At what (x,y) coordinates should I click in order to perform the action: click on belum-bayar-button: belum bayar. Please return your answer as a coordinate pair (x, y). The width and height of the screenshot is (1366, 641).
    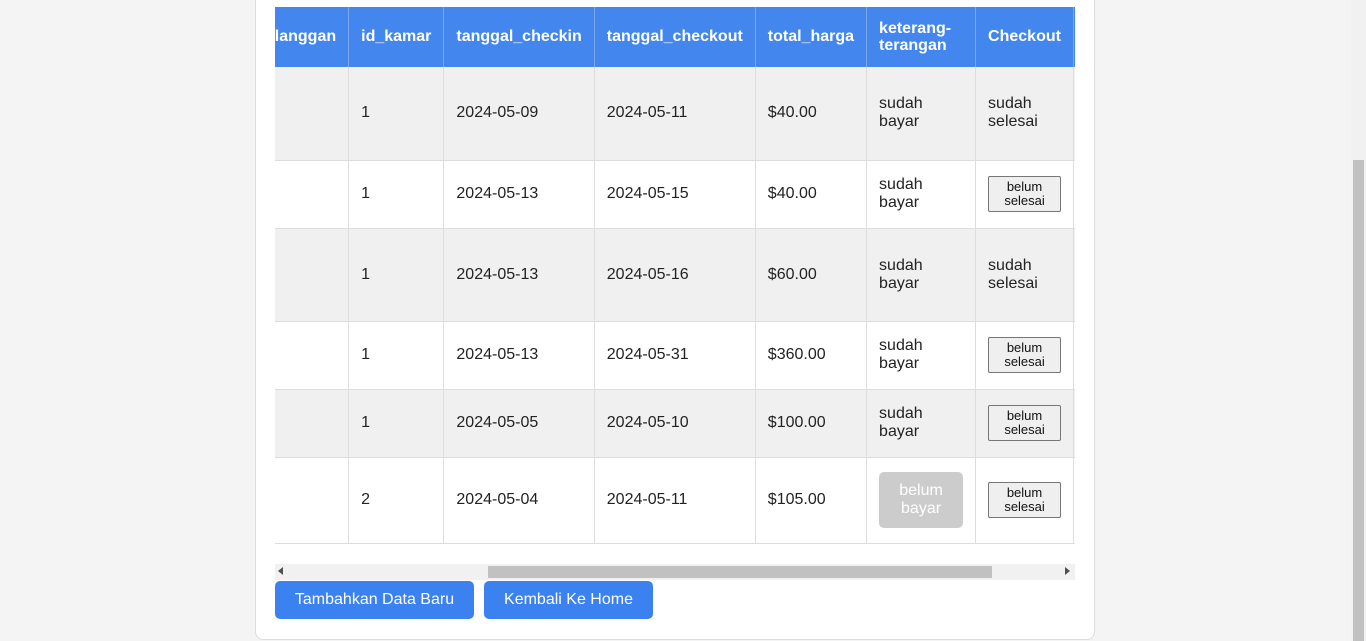
    Looking at the image, I should click on (921, 500).